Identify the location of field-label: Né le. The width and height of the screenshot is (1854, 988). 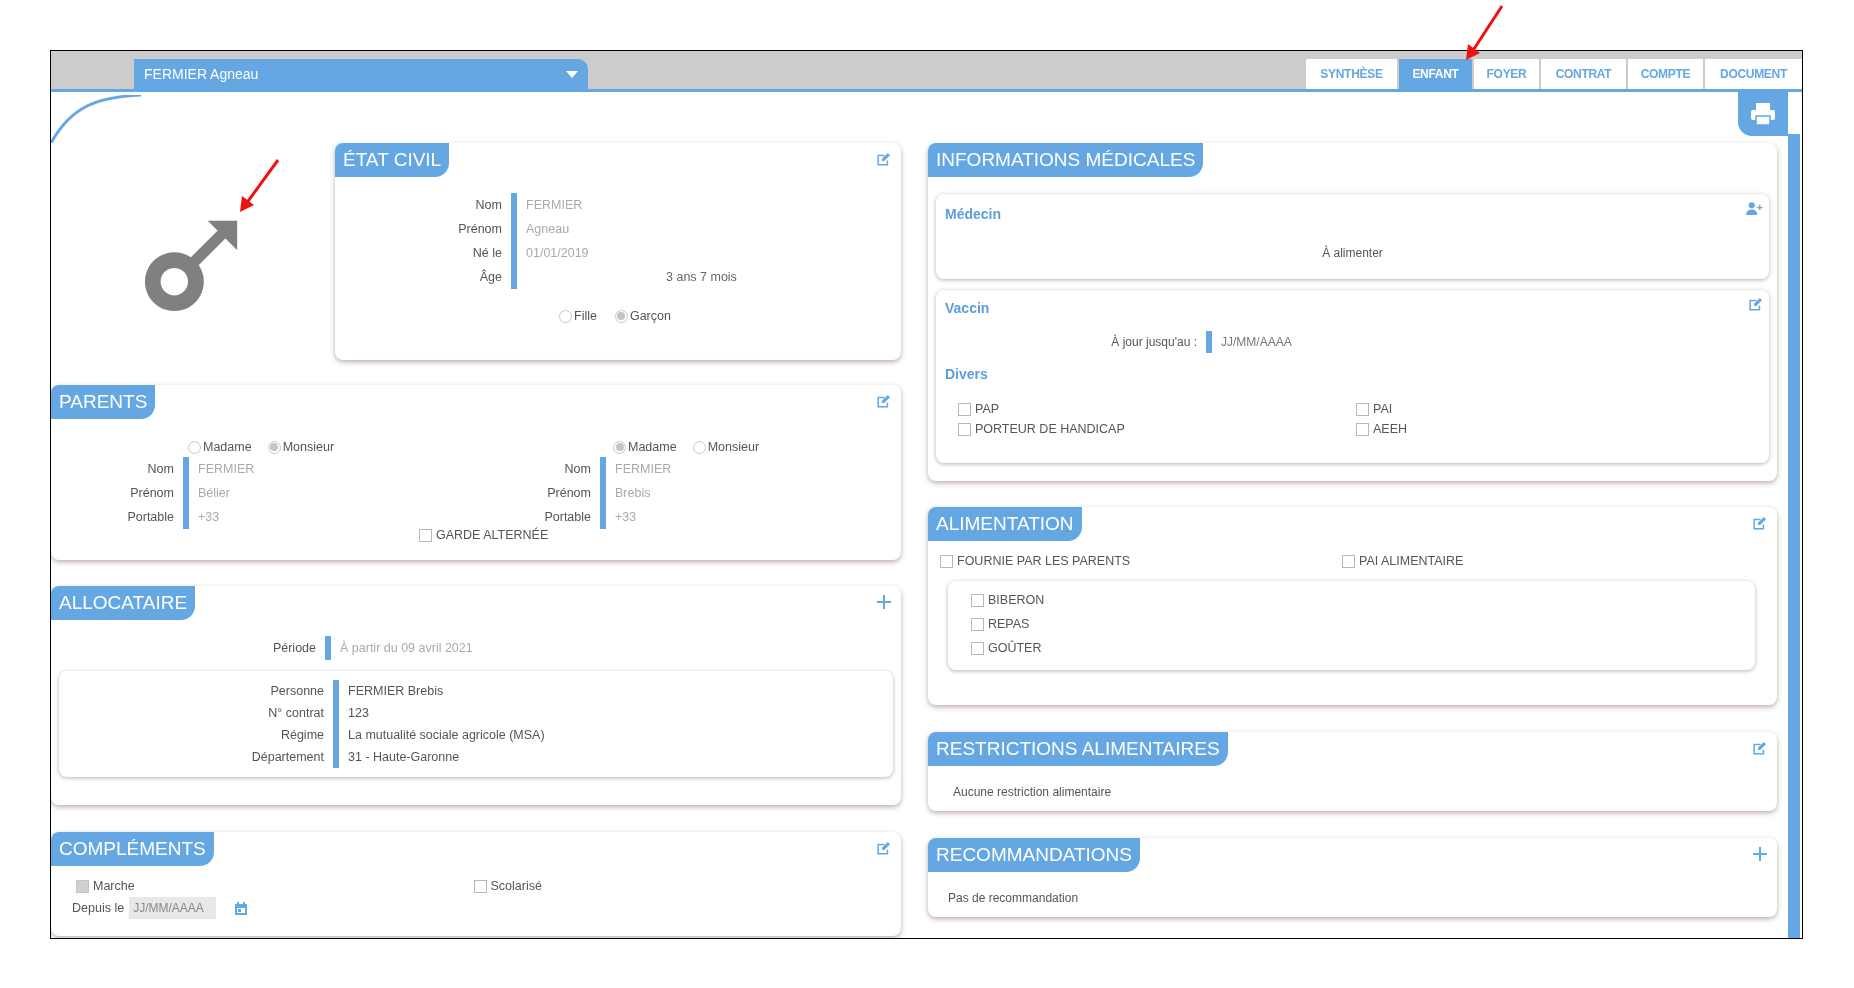
(487, 253).